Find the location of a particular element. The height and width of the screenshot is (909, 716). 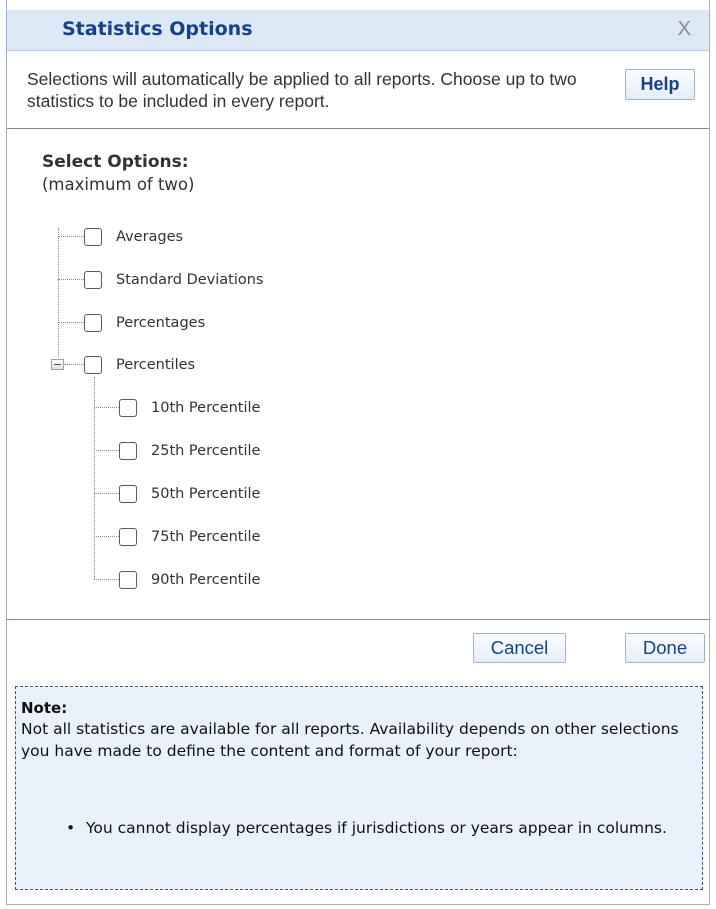

bottom-divider is located at coordinates (358, 619).